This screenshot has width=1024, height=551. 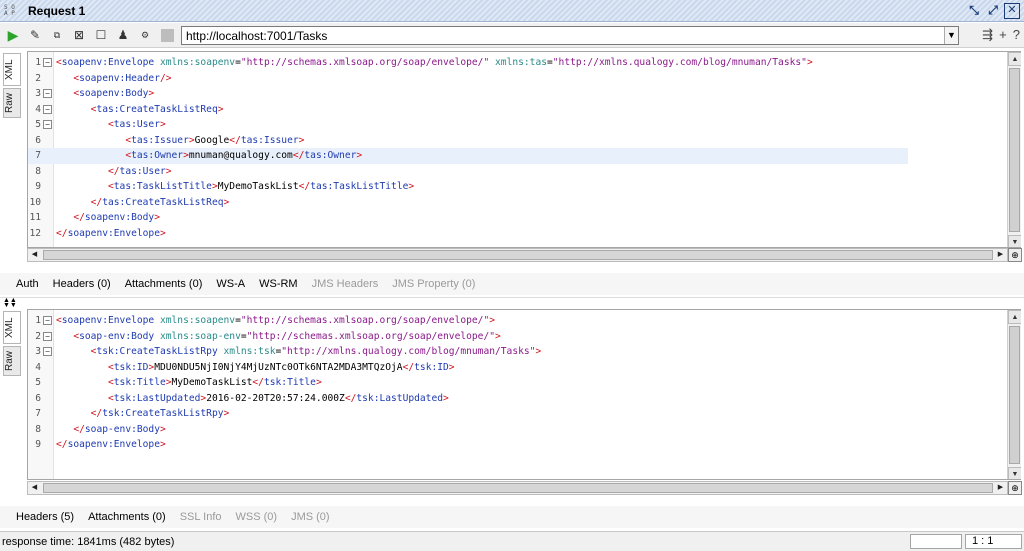 What do you see at coordinates (12, 69) in the screenshot?
I see `tab-request-xml: XML` at bounding box center [12, 69].